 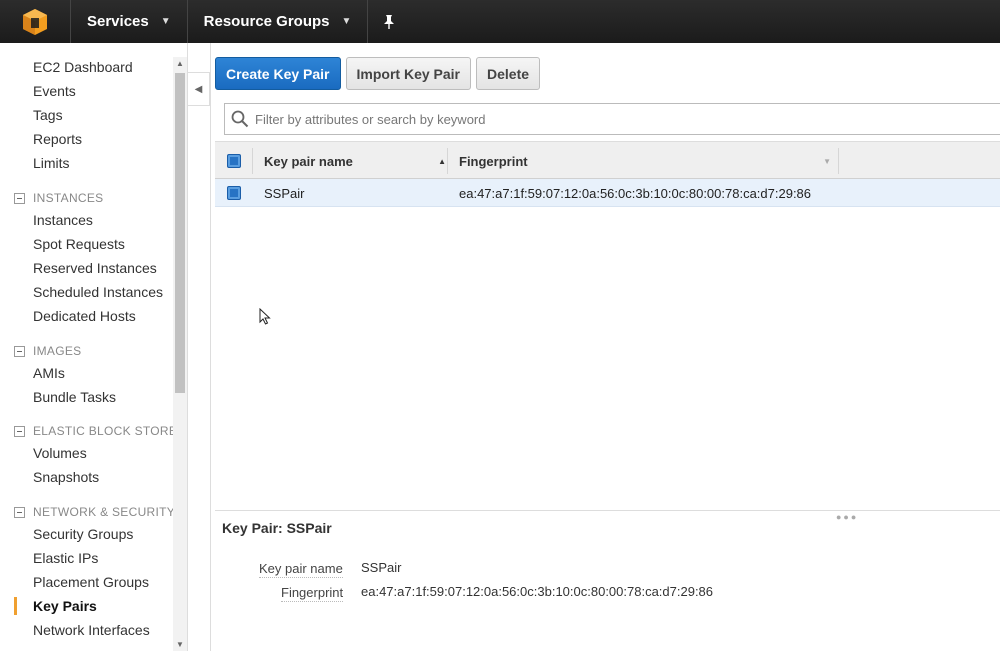 I want to click on column-header-label: Fingerprint, so click(x=493, y=161).